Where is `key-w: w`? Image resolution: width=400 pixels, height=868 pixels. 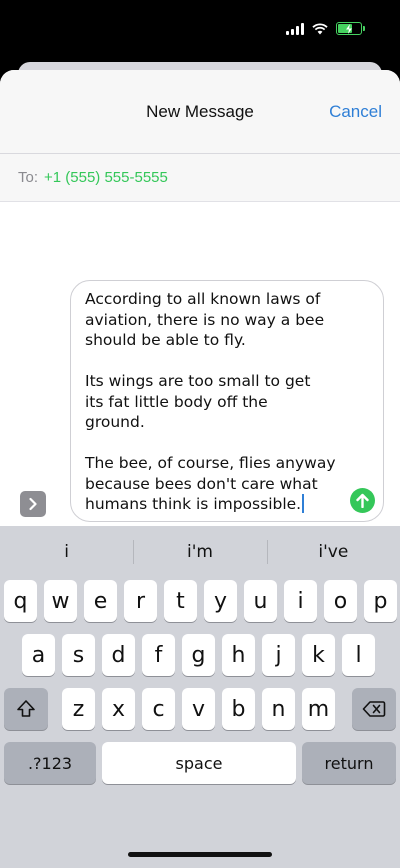
key-w: w is located at coordinates (60, 601).